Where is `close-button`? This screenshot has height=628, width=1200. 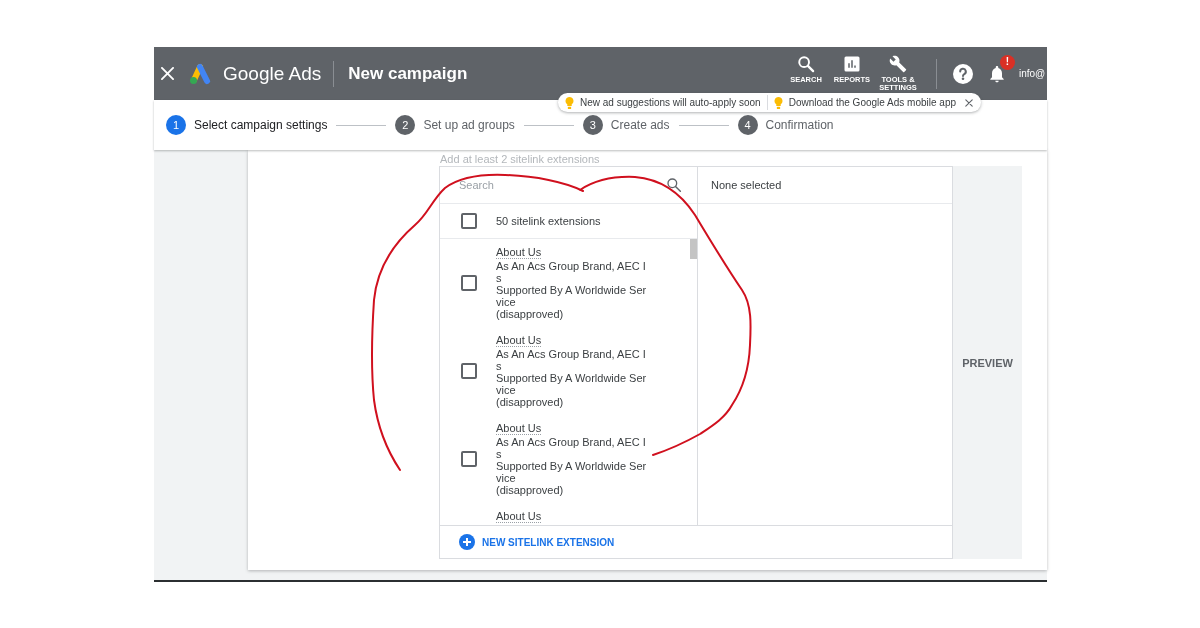
close-button is located at coordinates (969, 102).